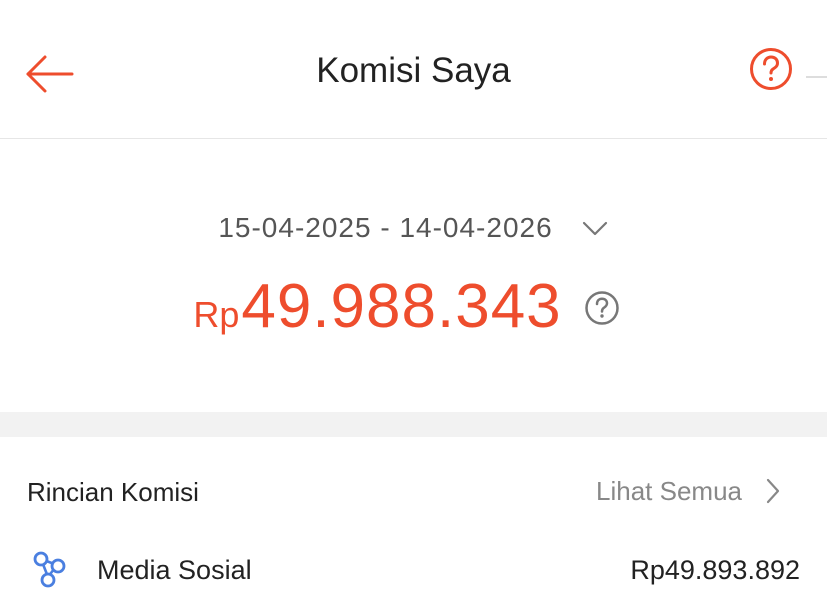 The image size is (827, 602). Describe the element at coordinates (594, 228) in the screenshot. I see `chevron-down-icon` at that location.